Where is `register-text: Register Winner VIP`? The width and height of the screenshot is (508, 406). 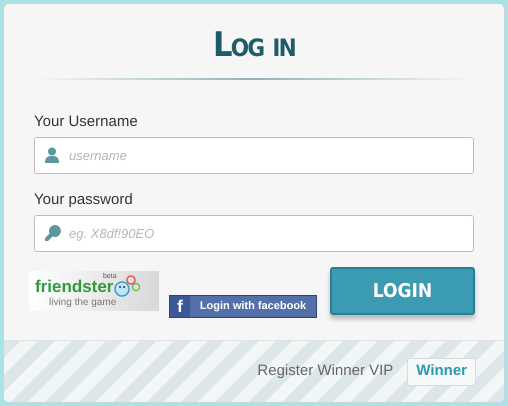
register-text: Register Winner VIP is located at coordinates (325, 371).